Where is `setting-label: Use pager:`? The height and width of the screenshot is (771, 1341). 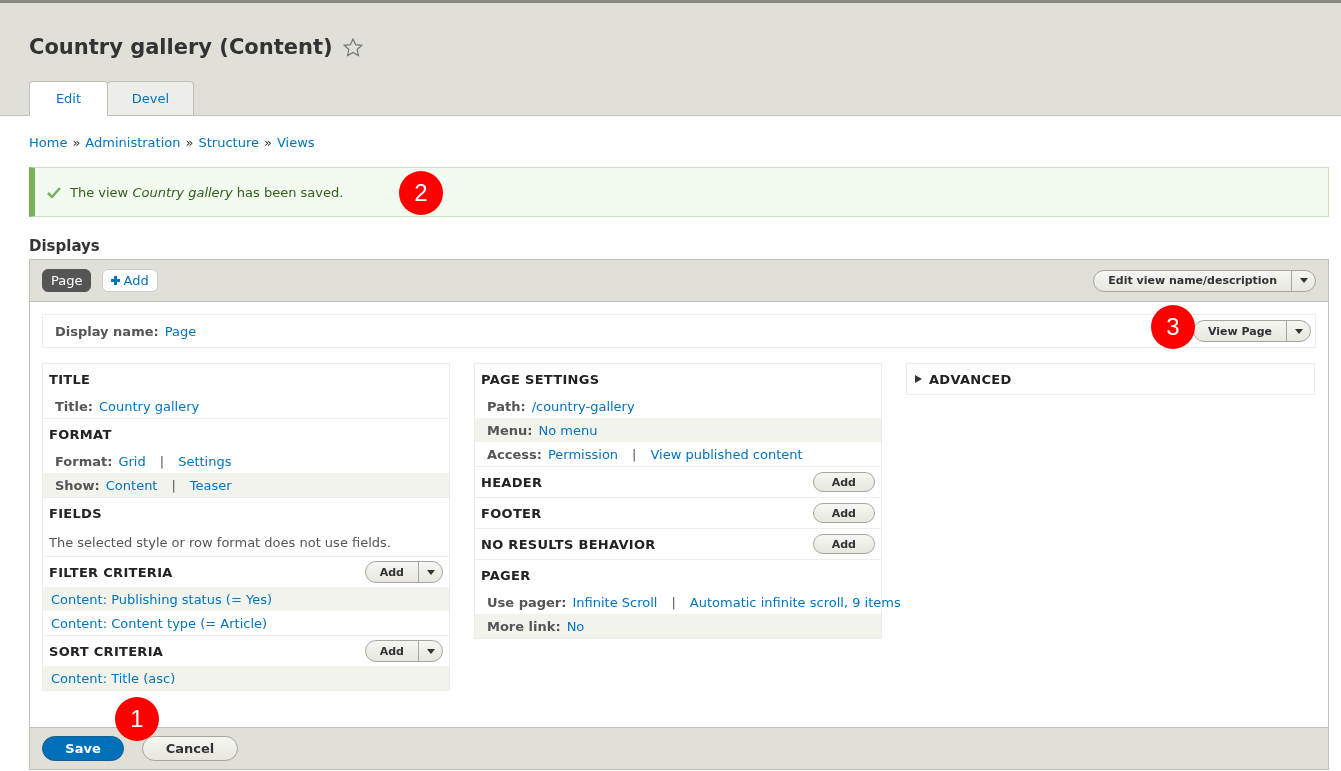 setting-label: Use pager: is located at coordinates (527, 602).